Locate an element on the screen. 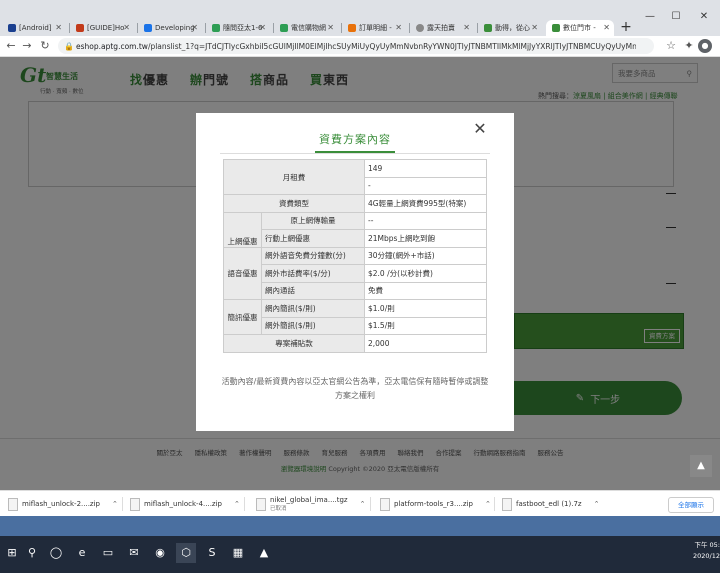 This screenshot has height=573, width=720. extensions-icon: ✦ is located at coordinates (689, 46).